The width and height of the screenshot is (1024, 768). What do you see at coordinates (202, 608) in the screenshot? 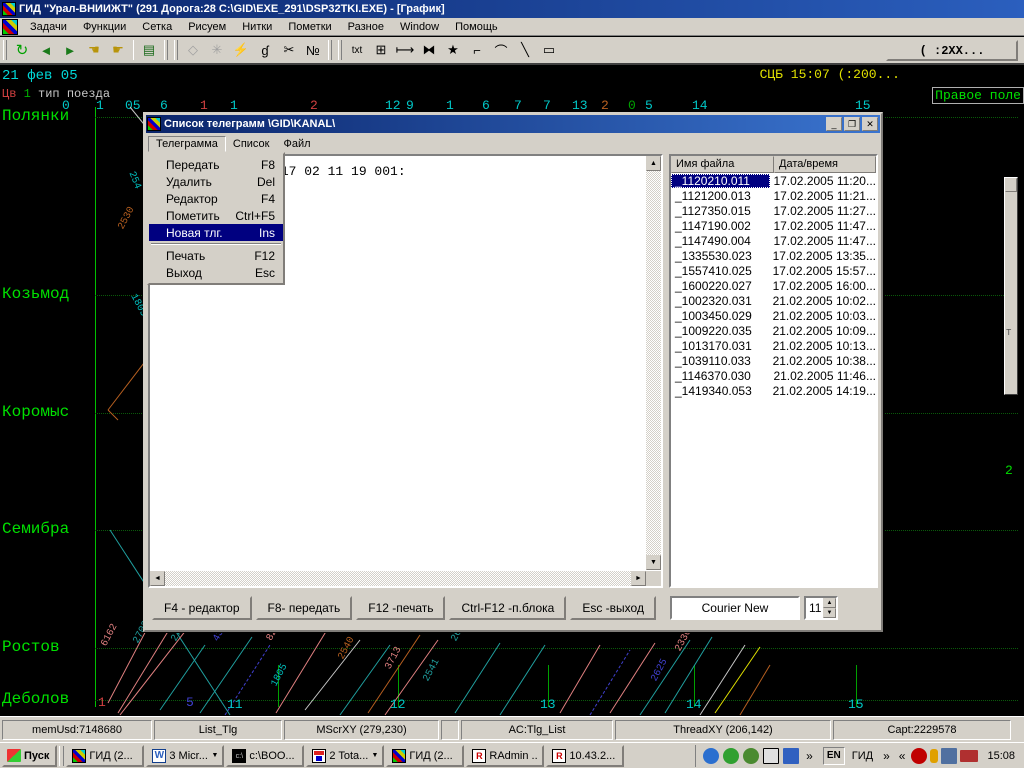
I see `f4-editor-button: F4 - редактор` at bounding box center [202, 608].